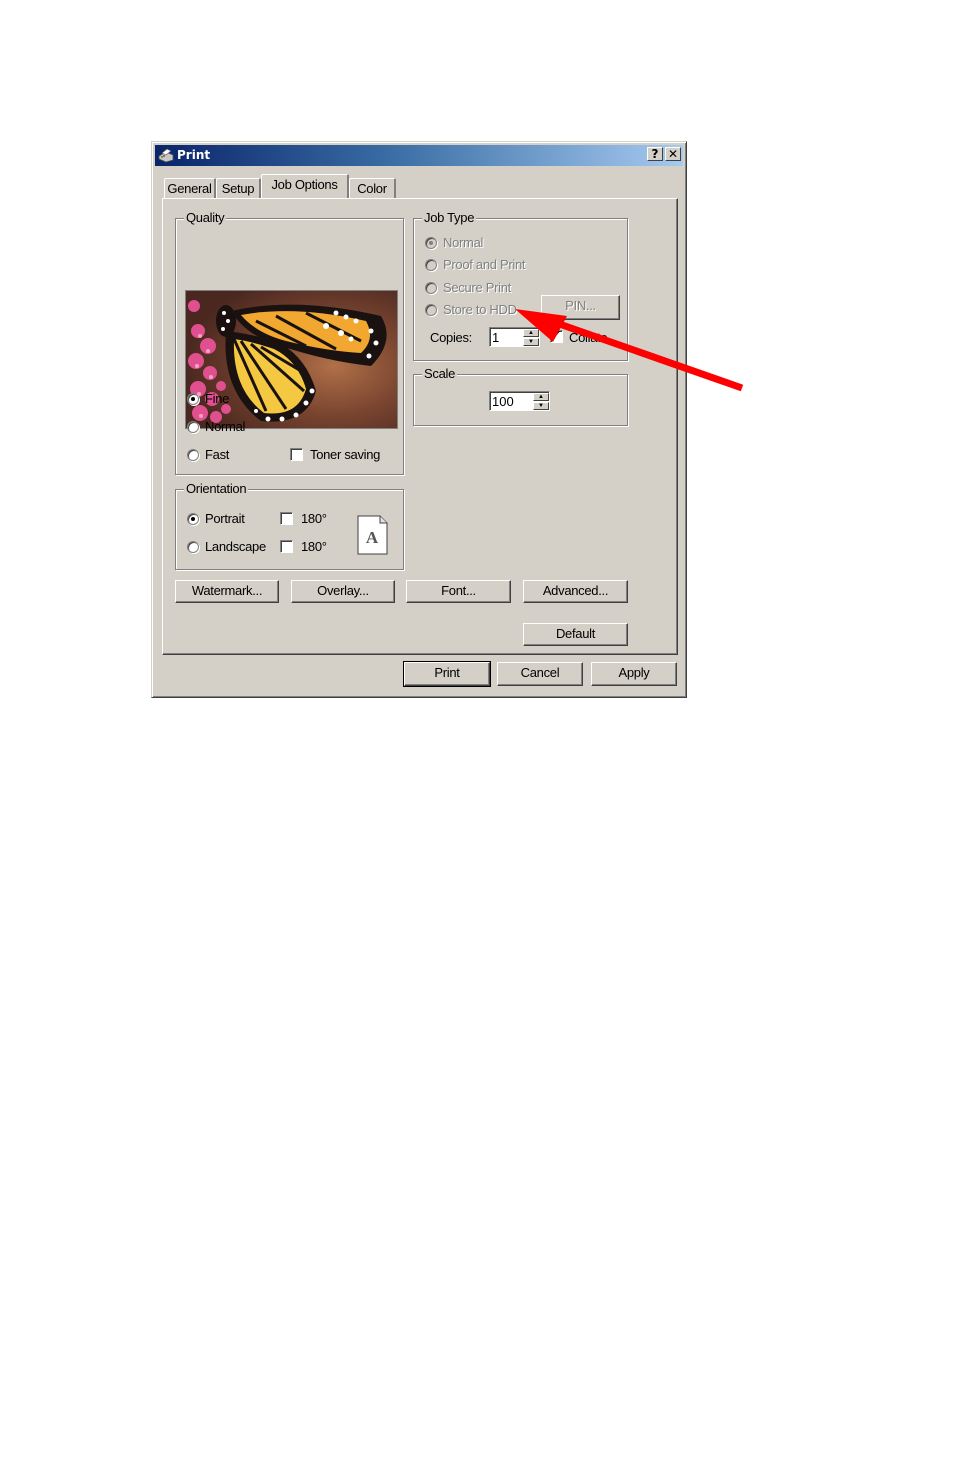 This screenshot has width=954, height=1475. What do you see at coordinates (477, 288) in the screenshot?
I see `job-secure-print-label: Secure Print` at bounding box center [477, 288].